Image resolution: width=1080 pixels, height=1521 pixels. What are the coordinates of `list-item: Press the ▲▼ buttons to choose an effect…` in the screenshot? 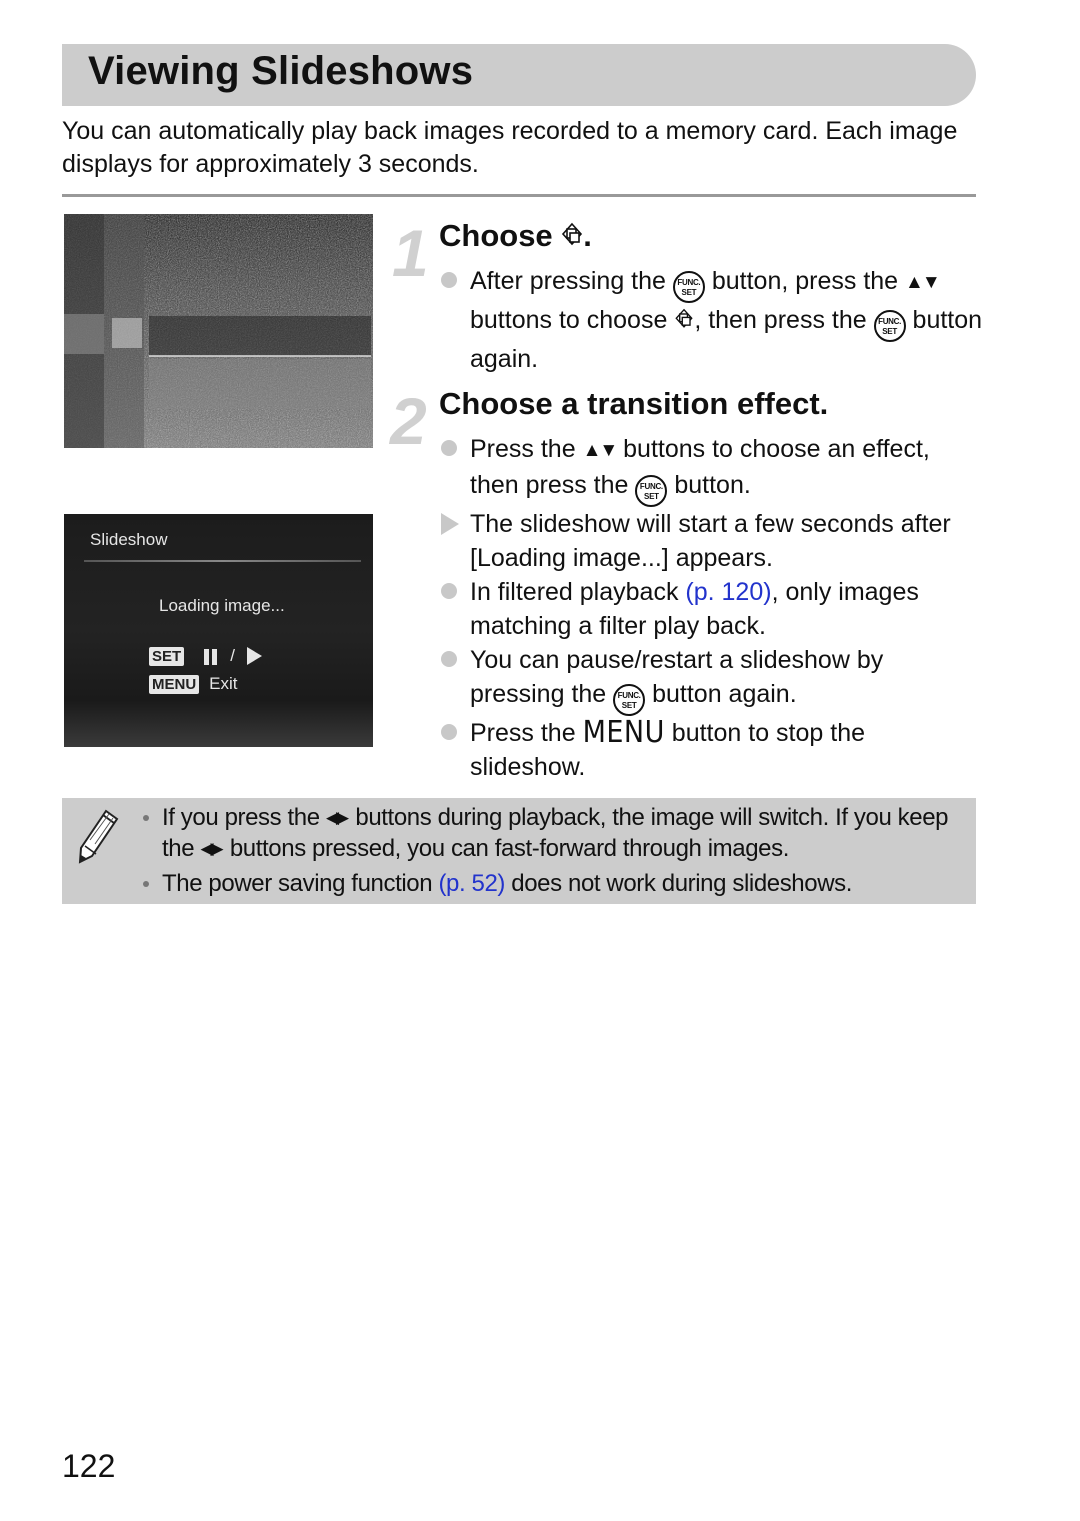 It's located at (710, 469).